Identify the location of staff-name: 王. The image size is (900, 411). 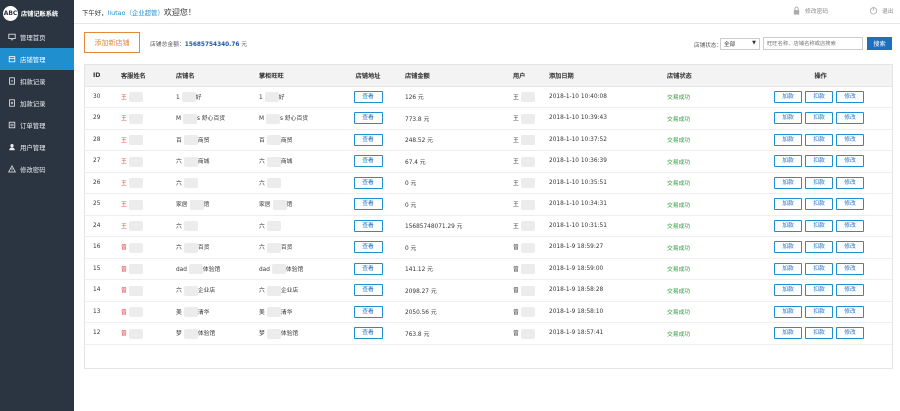
(124, 97).